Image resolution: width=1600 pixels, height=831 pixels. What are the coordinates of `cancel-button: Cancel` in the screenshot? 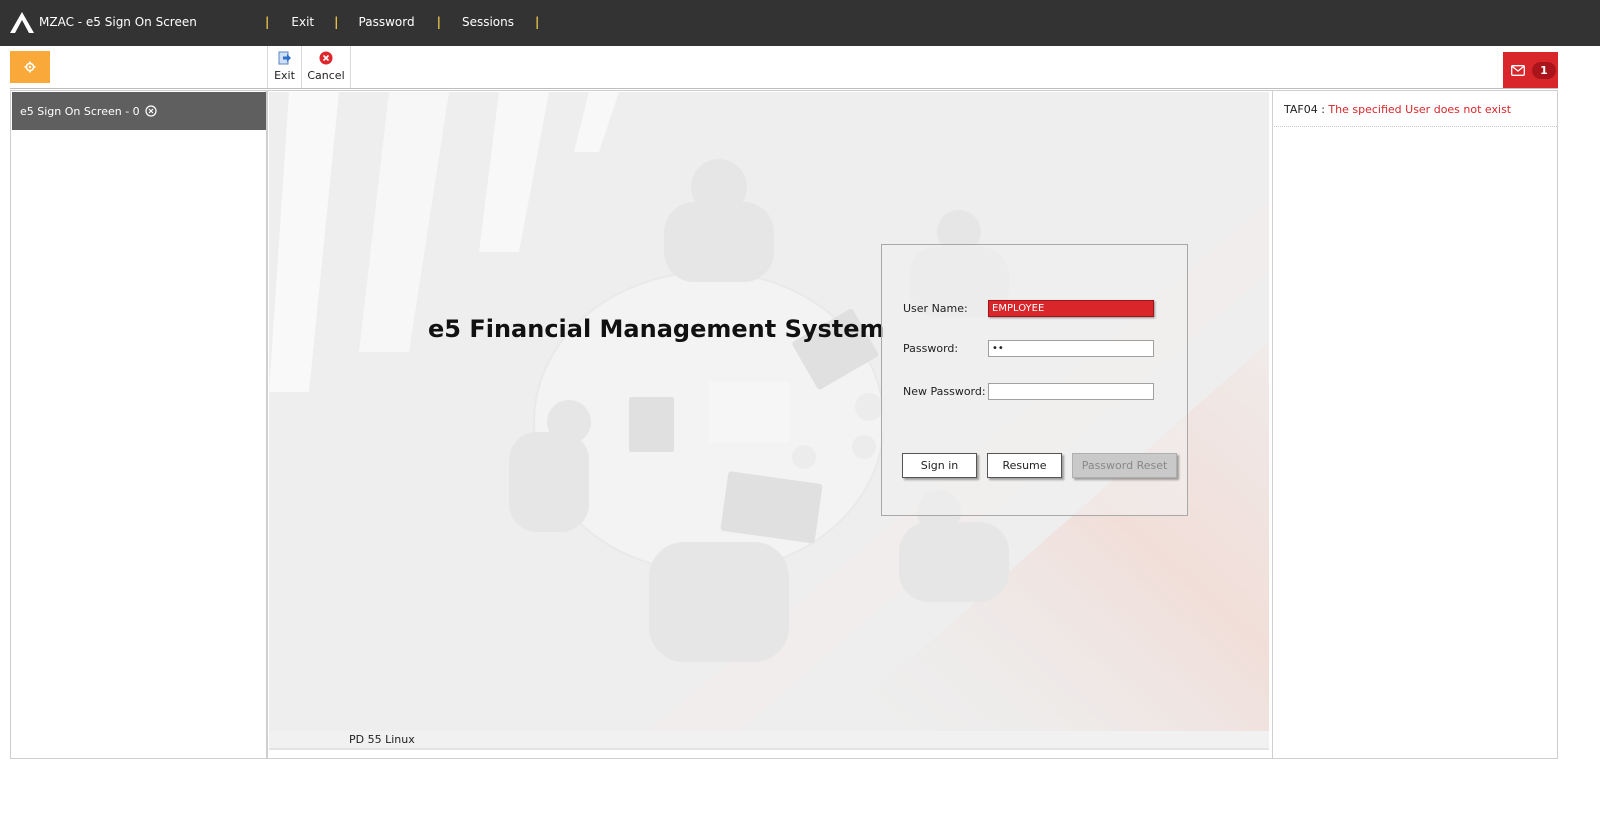 It's located at (326, 67).